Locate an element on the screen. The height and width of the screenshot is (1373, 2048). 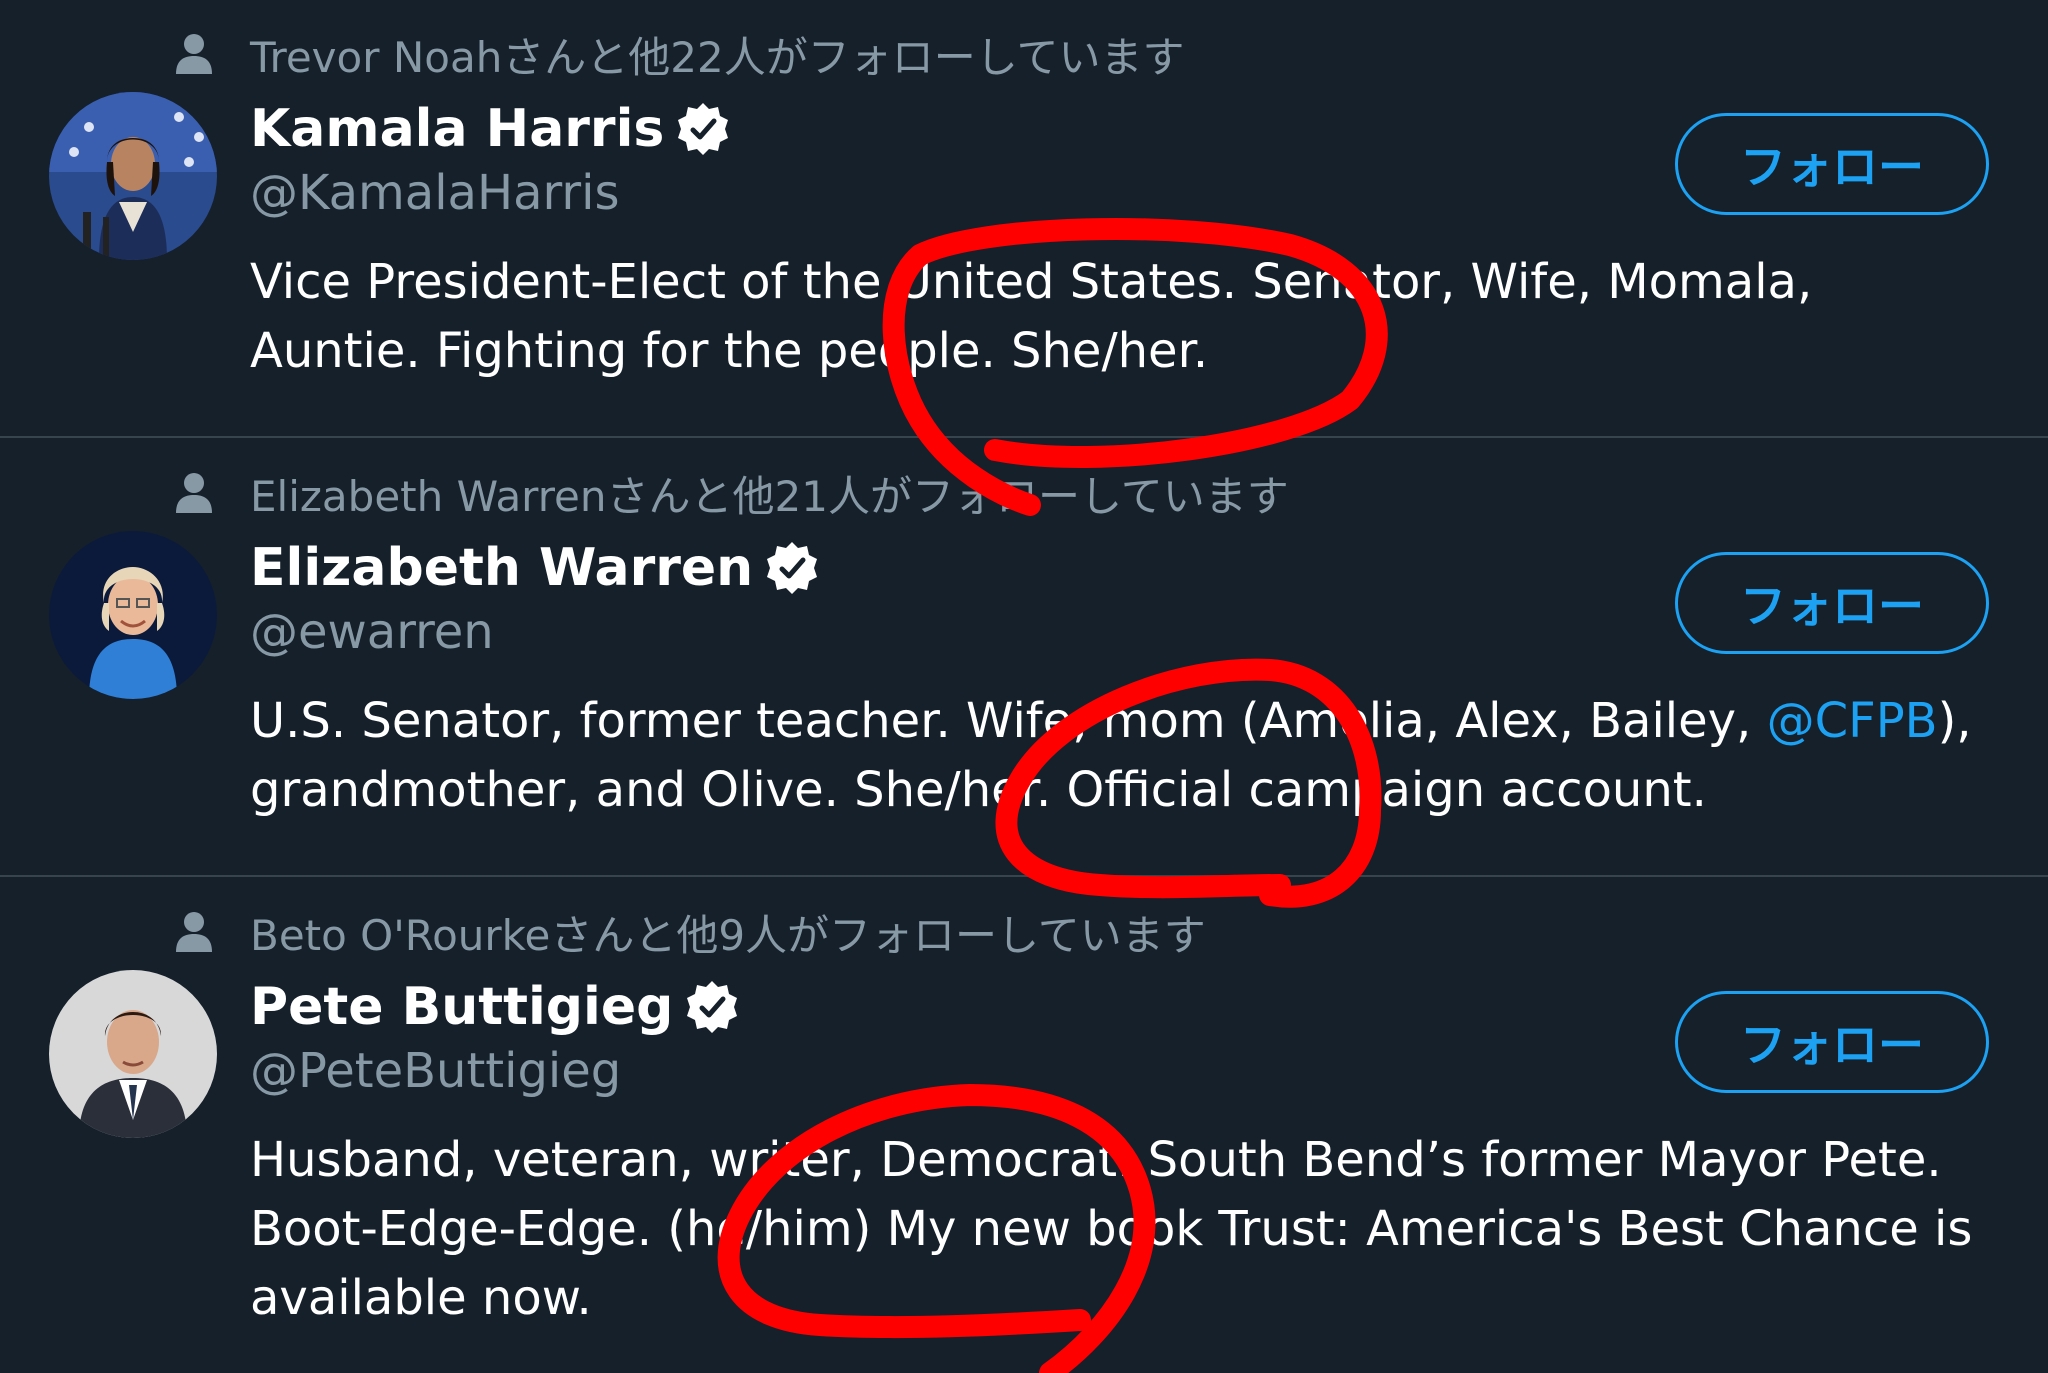
social-context: Elizabeth Warrenさんと他21人がフォローしています is located at coordinates (731, 493).